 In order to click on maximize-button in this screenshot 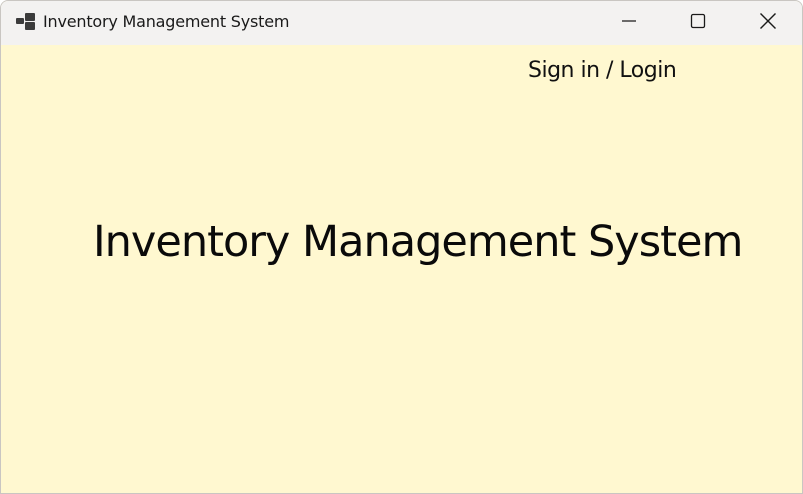, I will do `click(698, 23)`.